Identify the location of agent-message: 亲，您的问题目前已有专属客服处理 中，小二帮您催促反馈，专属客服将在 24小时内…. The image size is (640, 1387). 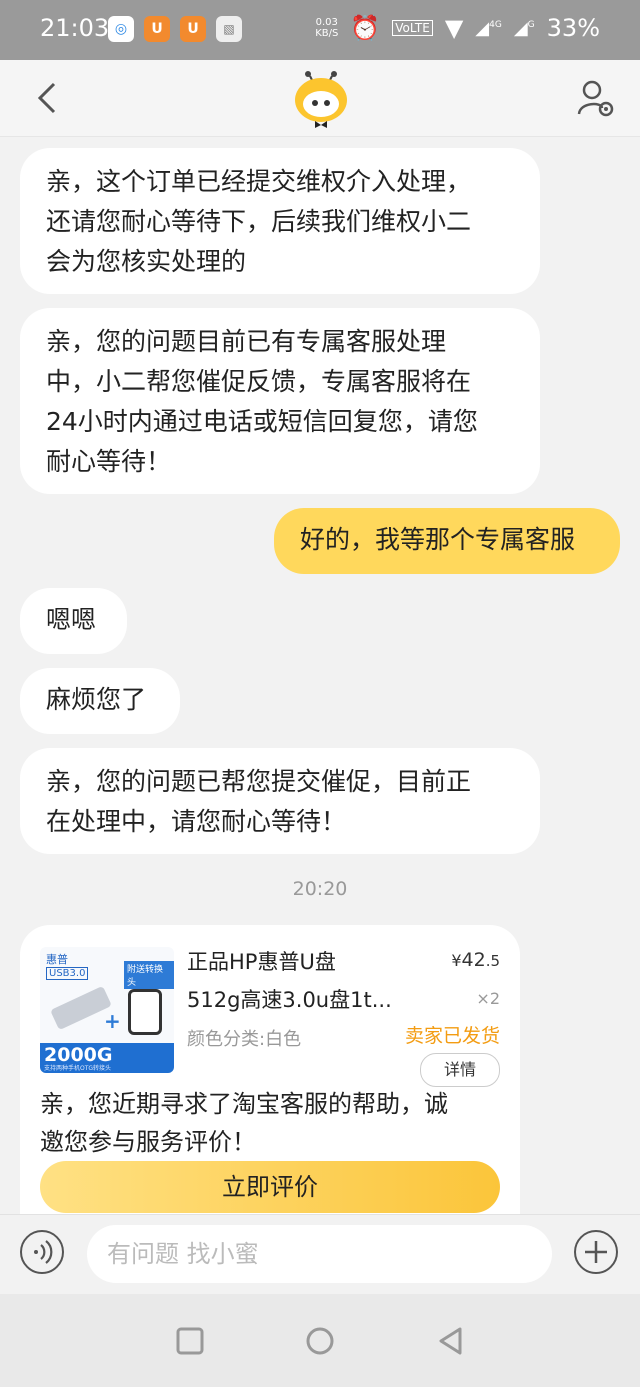
(280, 401).